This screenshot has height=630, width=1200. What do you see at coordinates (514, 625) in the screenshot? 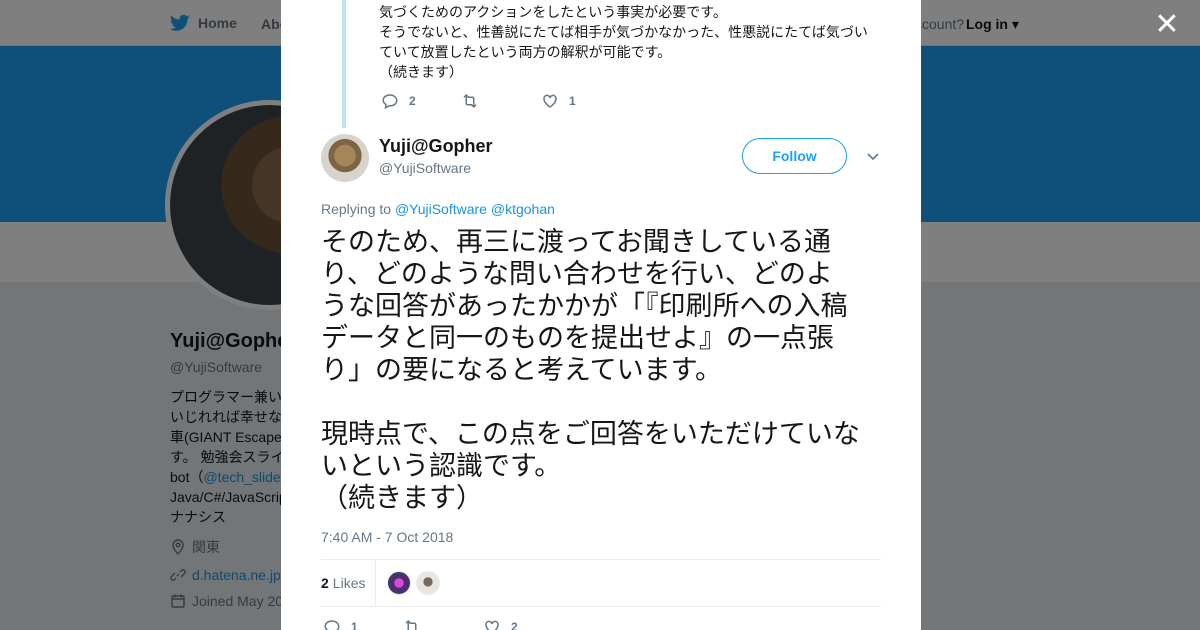
I see `like-count: 2` at bounding box center [514, 625].